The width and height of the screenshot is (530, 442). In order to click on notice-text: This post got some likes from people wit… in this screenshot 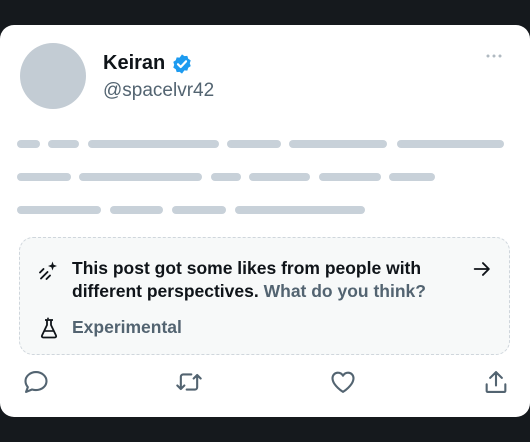, I will do `click(267, 280)`.